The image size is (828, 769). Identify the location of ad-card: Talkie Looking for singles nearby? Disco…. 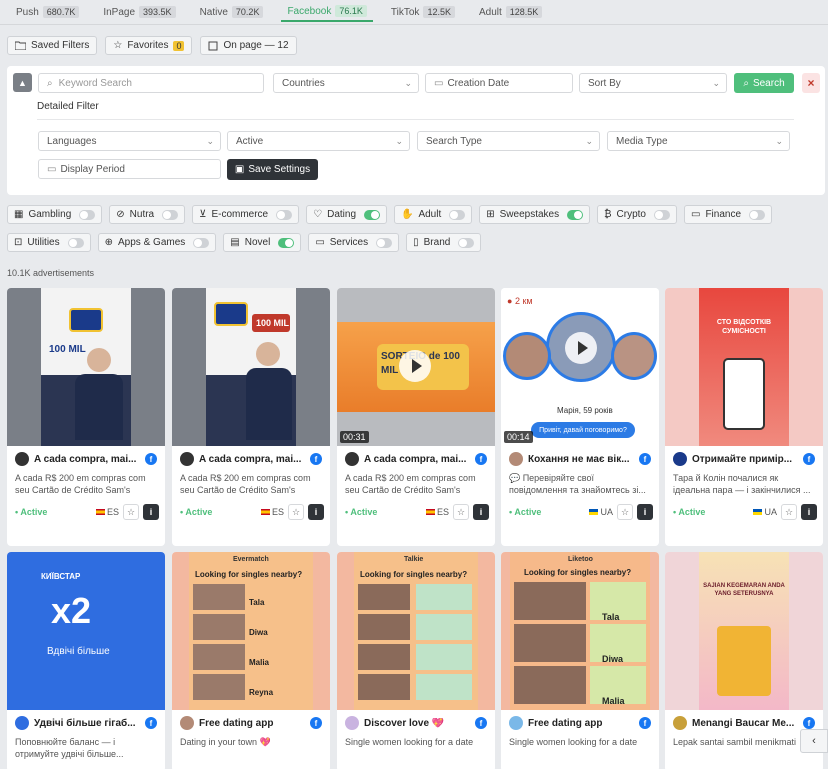
(416, 660).